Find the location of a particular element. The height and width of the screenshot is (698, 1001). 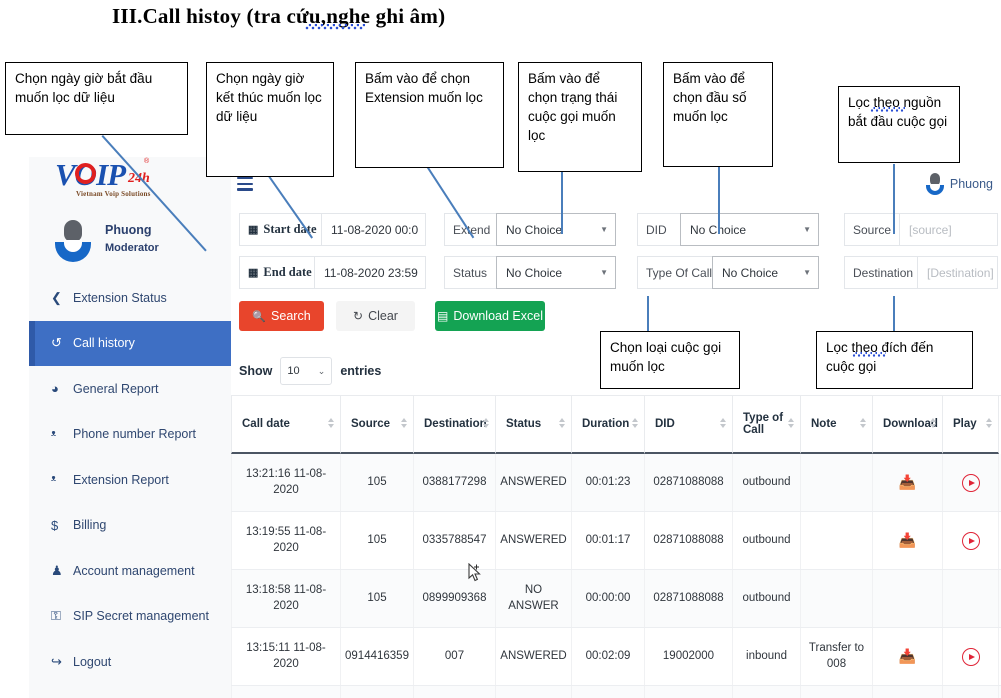

sidebar-item-account-management: ♟ Account management is located at coordinates (130, 571).